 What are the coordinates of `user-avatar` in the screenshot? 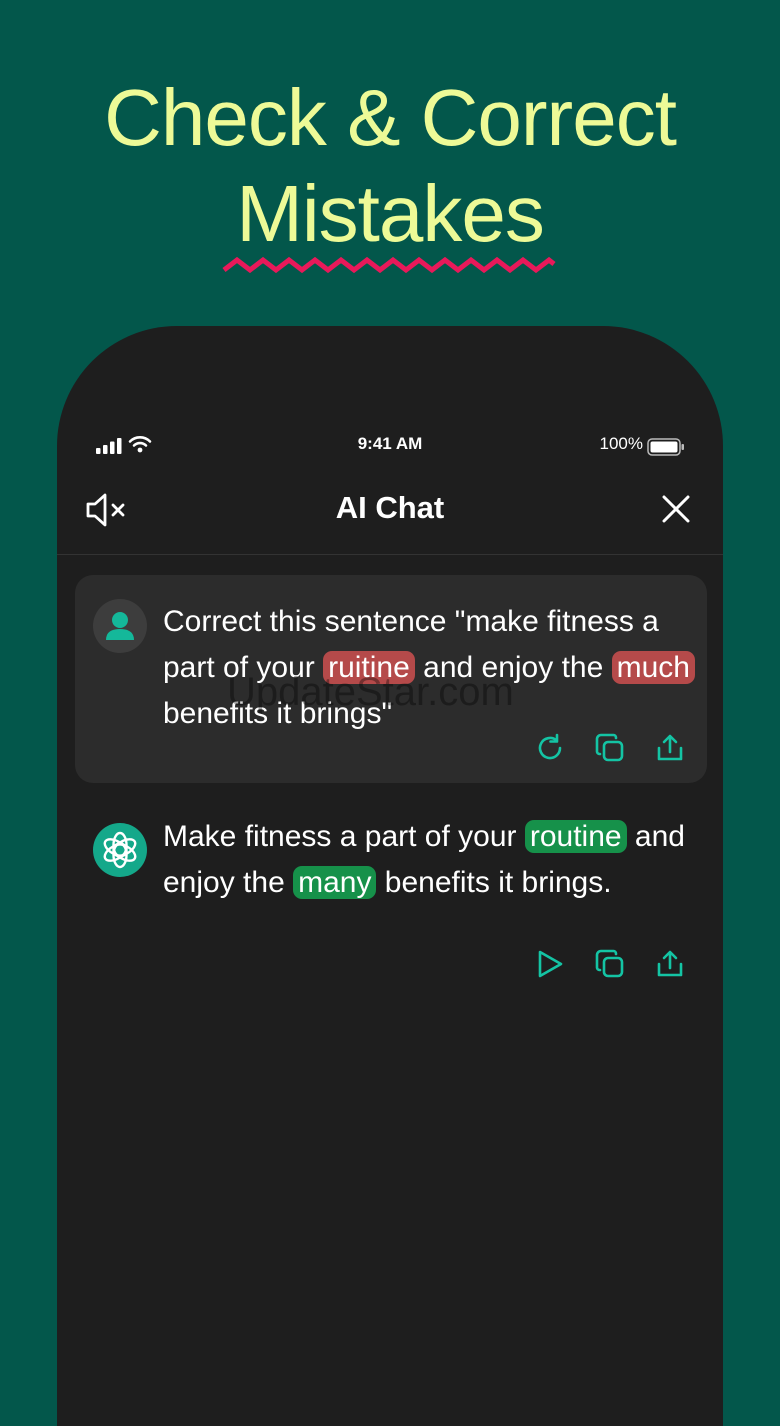 It's located at (120, 626).